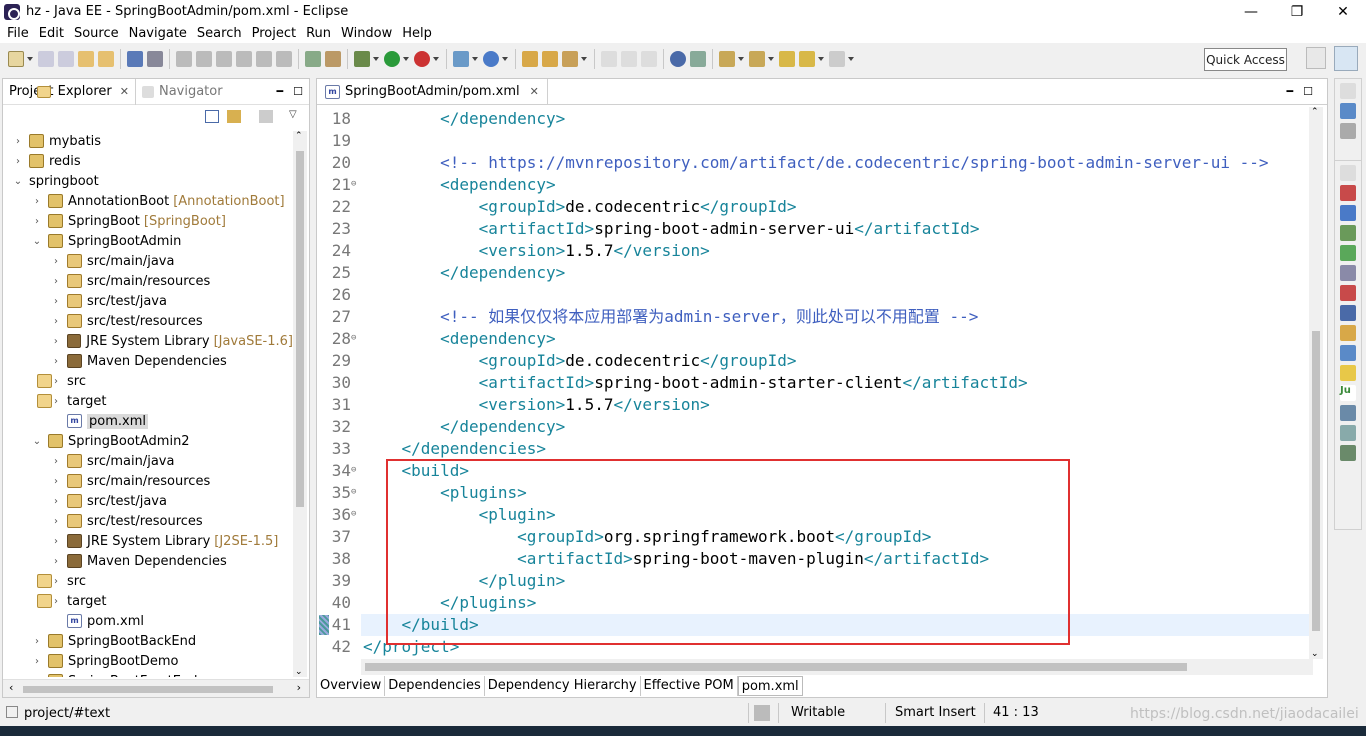  I want to click on scroll-right-icon: ›, so click(299, 687).